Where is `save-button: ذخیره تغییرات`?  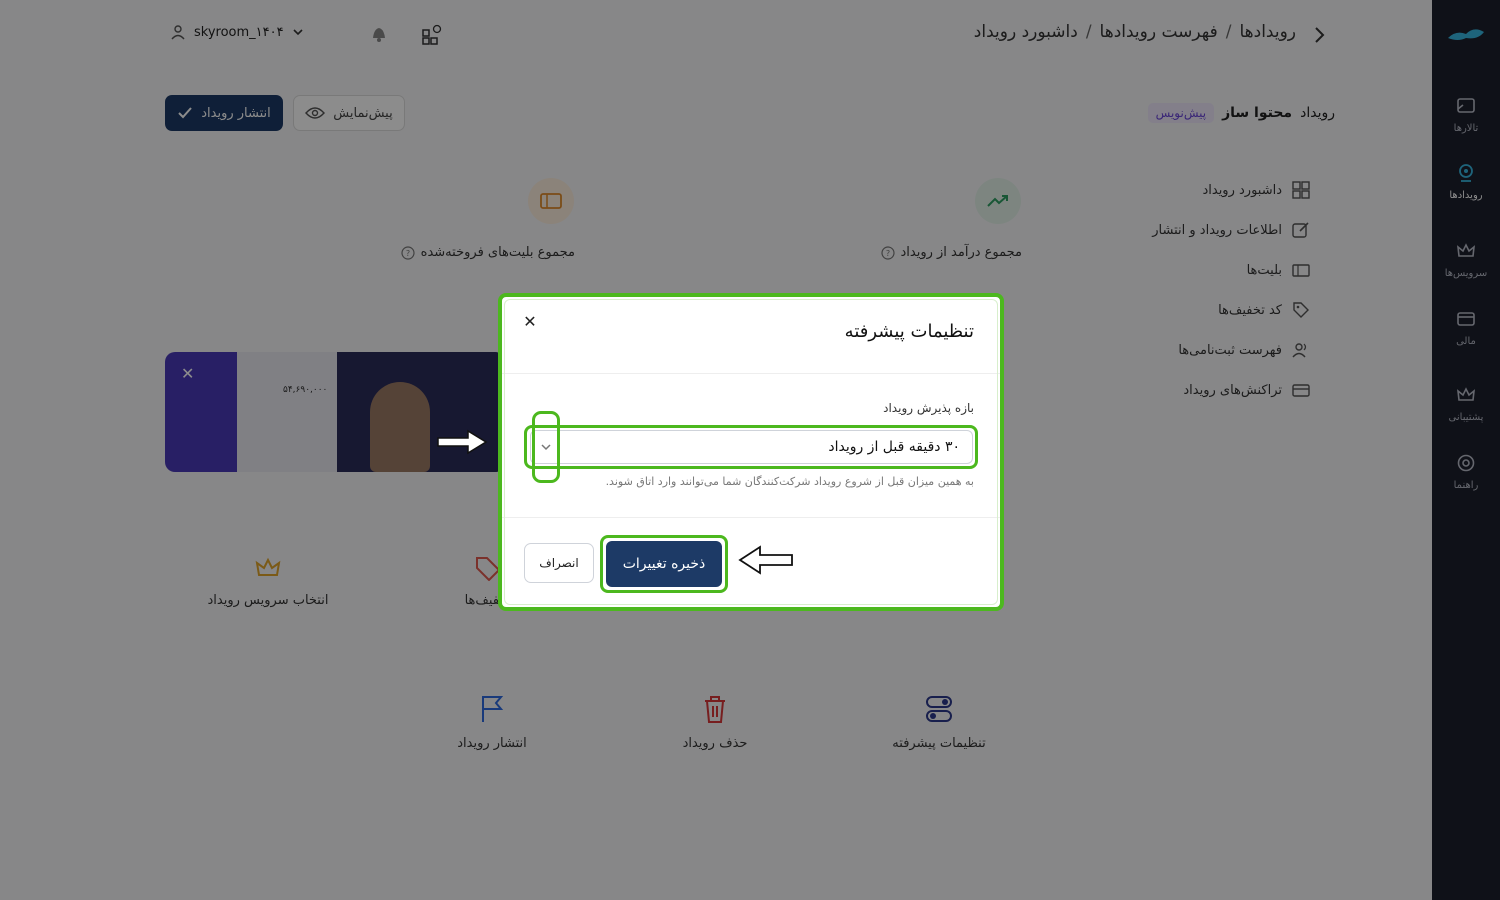 save-button: ذخیره تغییرات is located at coordinates (664, 564).